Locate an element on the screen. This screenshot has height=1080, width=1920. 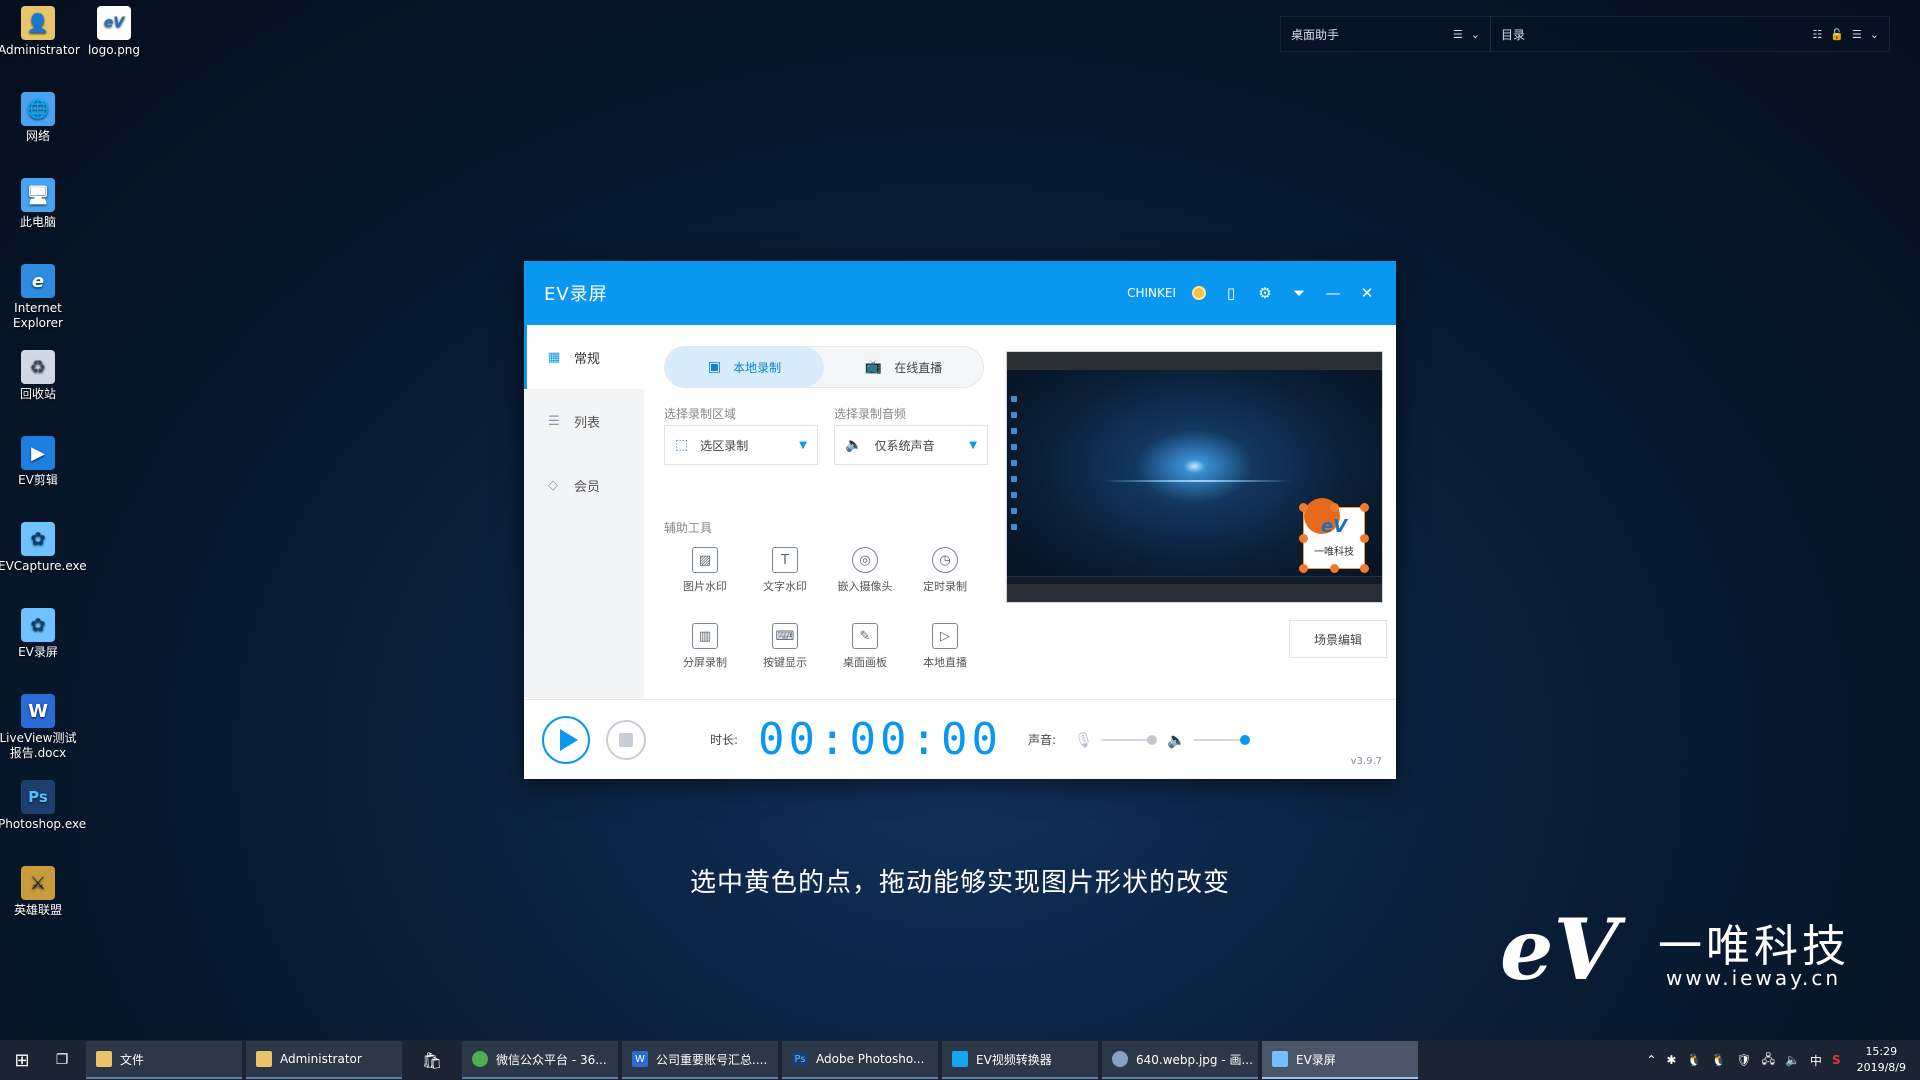
preview-taskbar is located at coordinates (1194, 580).